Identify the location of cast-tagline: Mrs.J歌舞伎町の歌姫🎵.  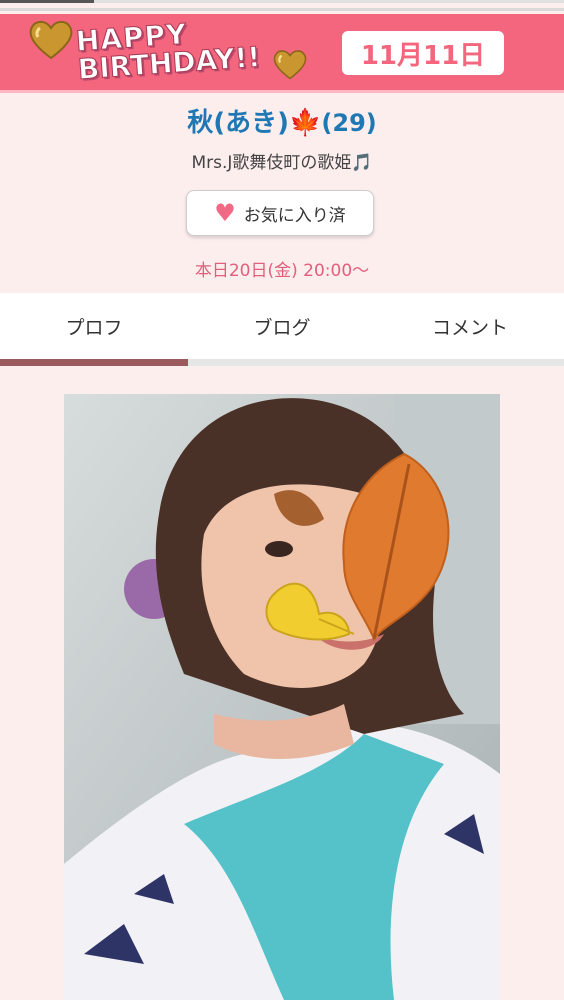
(282, 163).